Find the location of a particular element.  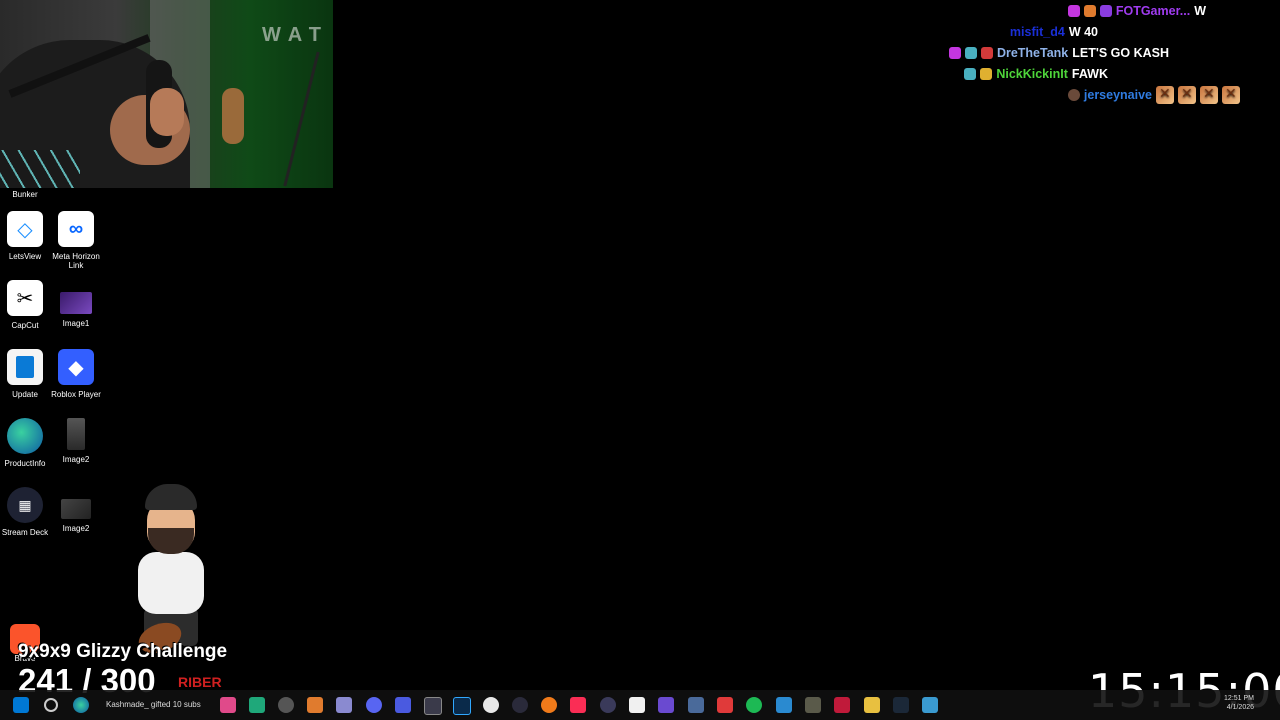

chat-avatar-icon is located at coordinates (1073, 94).